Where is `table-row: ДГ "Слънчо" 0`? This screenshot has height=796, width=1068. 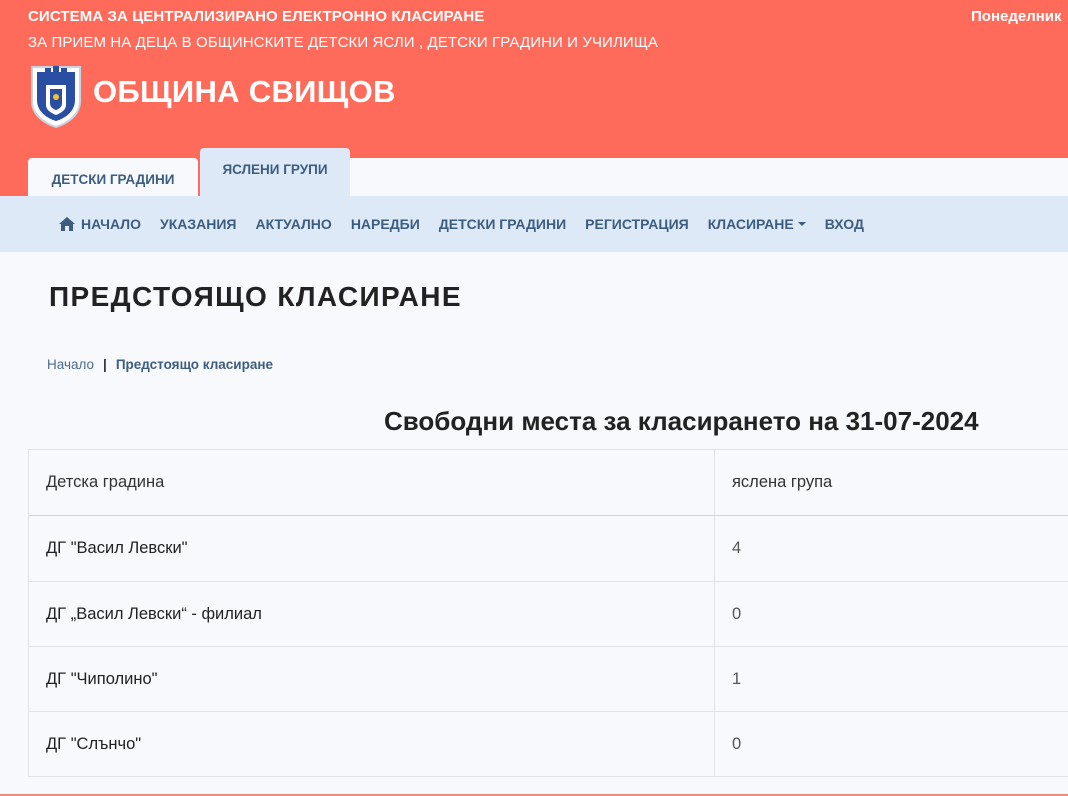
table-row: ДГ "Слънчо" 0 is located at coordinates (548, 743).